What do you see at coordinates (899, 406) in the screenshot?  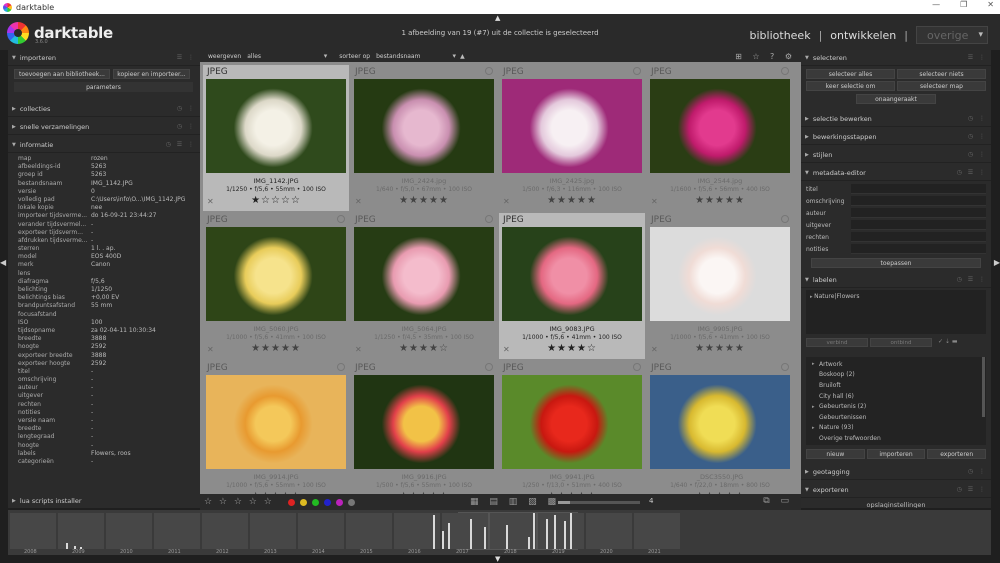 I see `tag-tree-item: ▸ Gebeurtenis (2)` at bounding box center [899, 406].